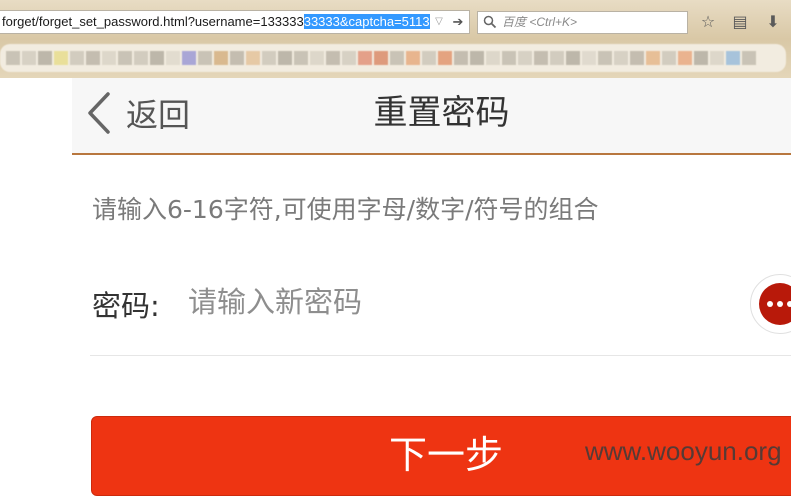 The image size is (791, 496). What do you see at coordinates (99, 113) in the screenshot?
I see `chevron-left-icon` at bounding box center [99, 113].